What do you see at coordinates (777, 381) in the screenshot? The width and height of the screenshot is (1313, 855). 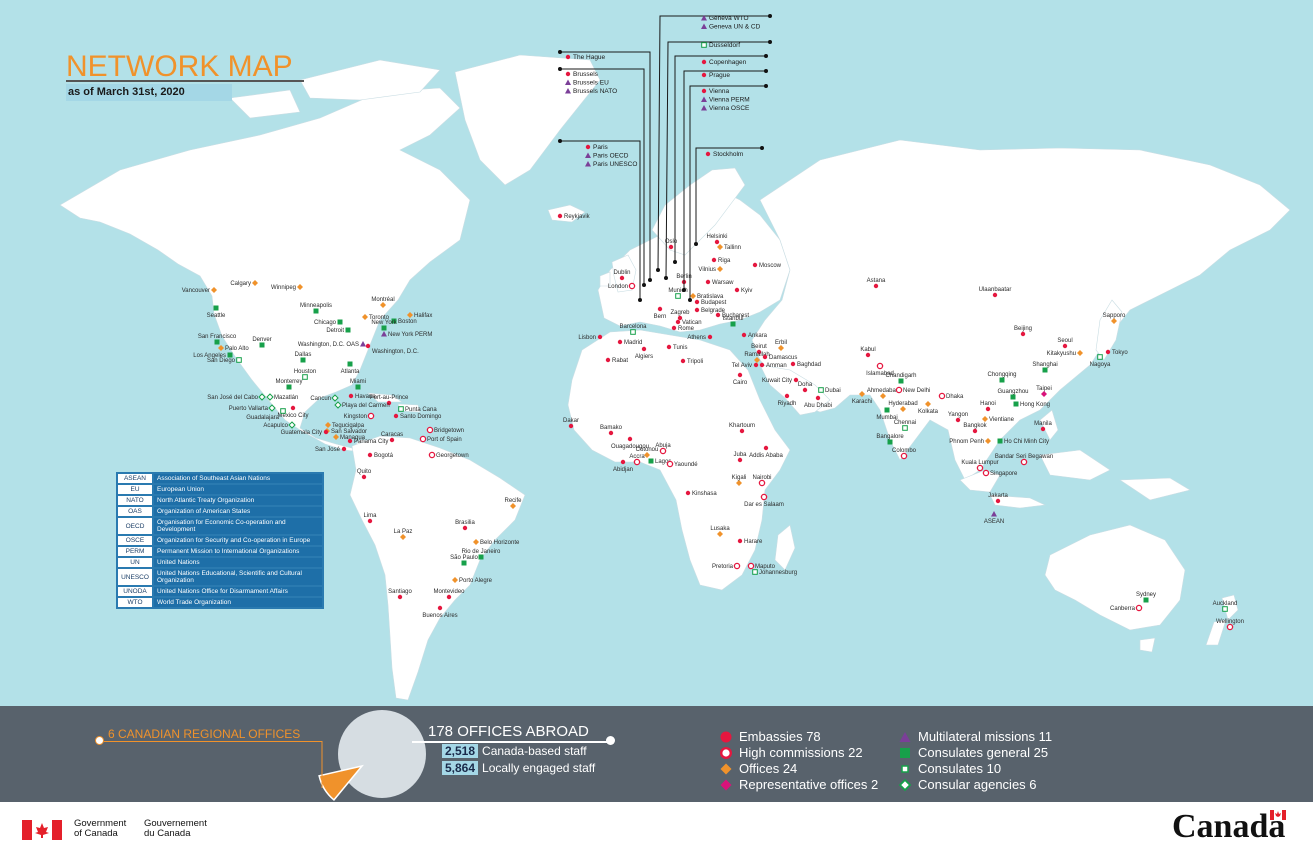 I see `city-label: Kuwait City` at bounding box center [777, 381].